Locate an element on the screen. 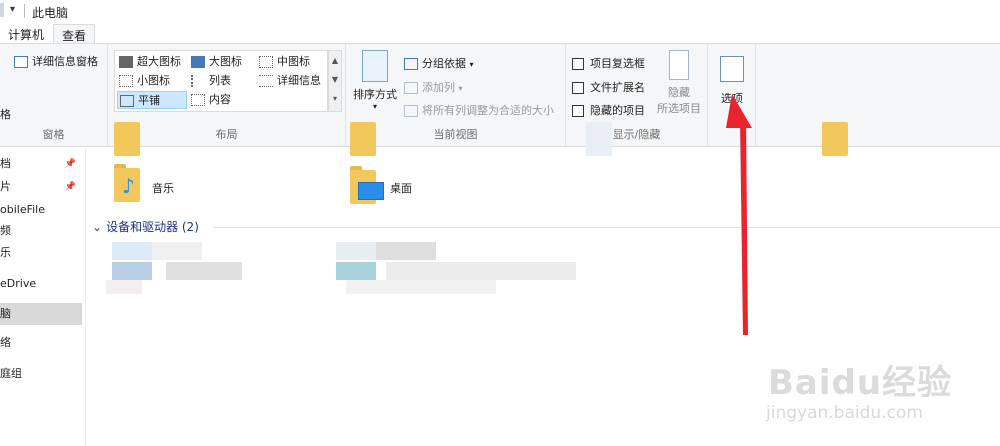 The width and height of the screenshot is (1000, 446). layout-list-label: 列表 is located at coordinates (220, 80).